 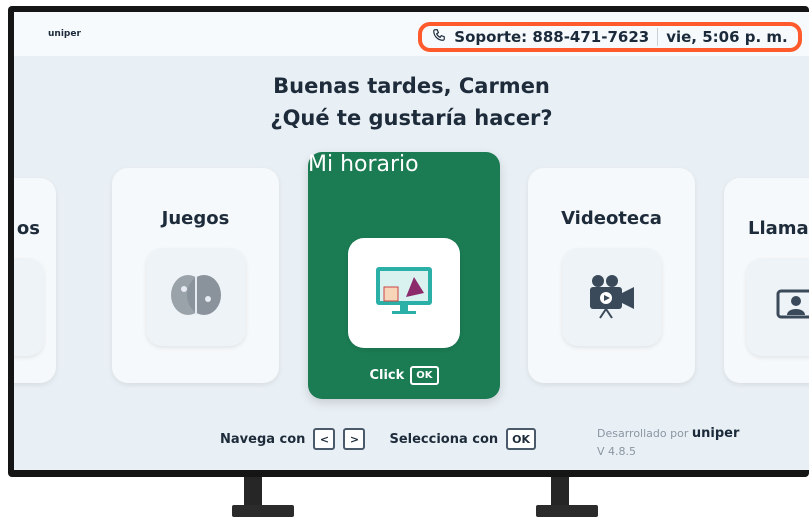 I want to click on video-camera-icon, so click(x=612, y=297).